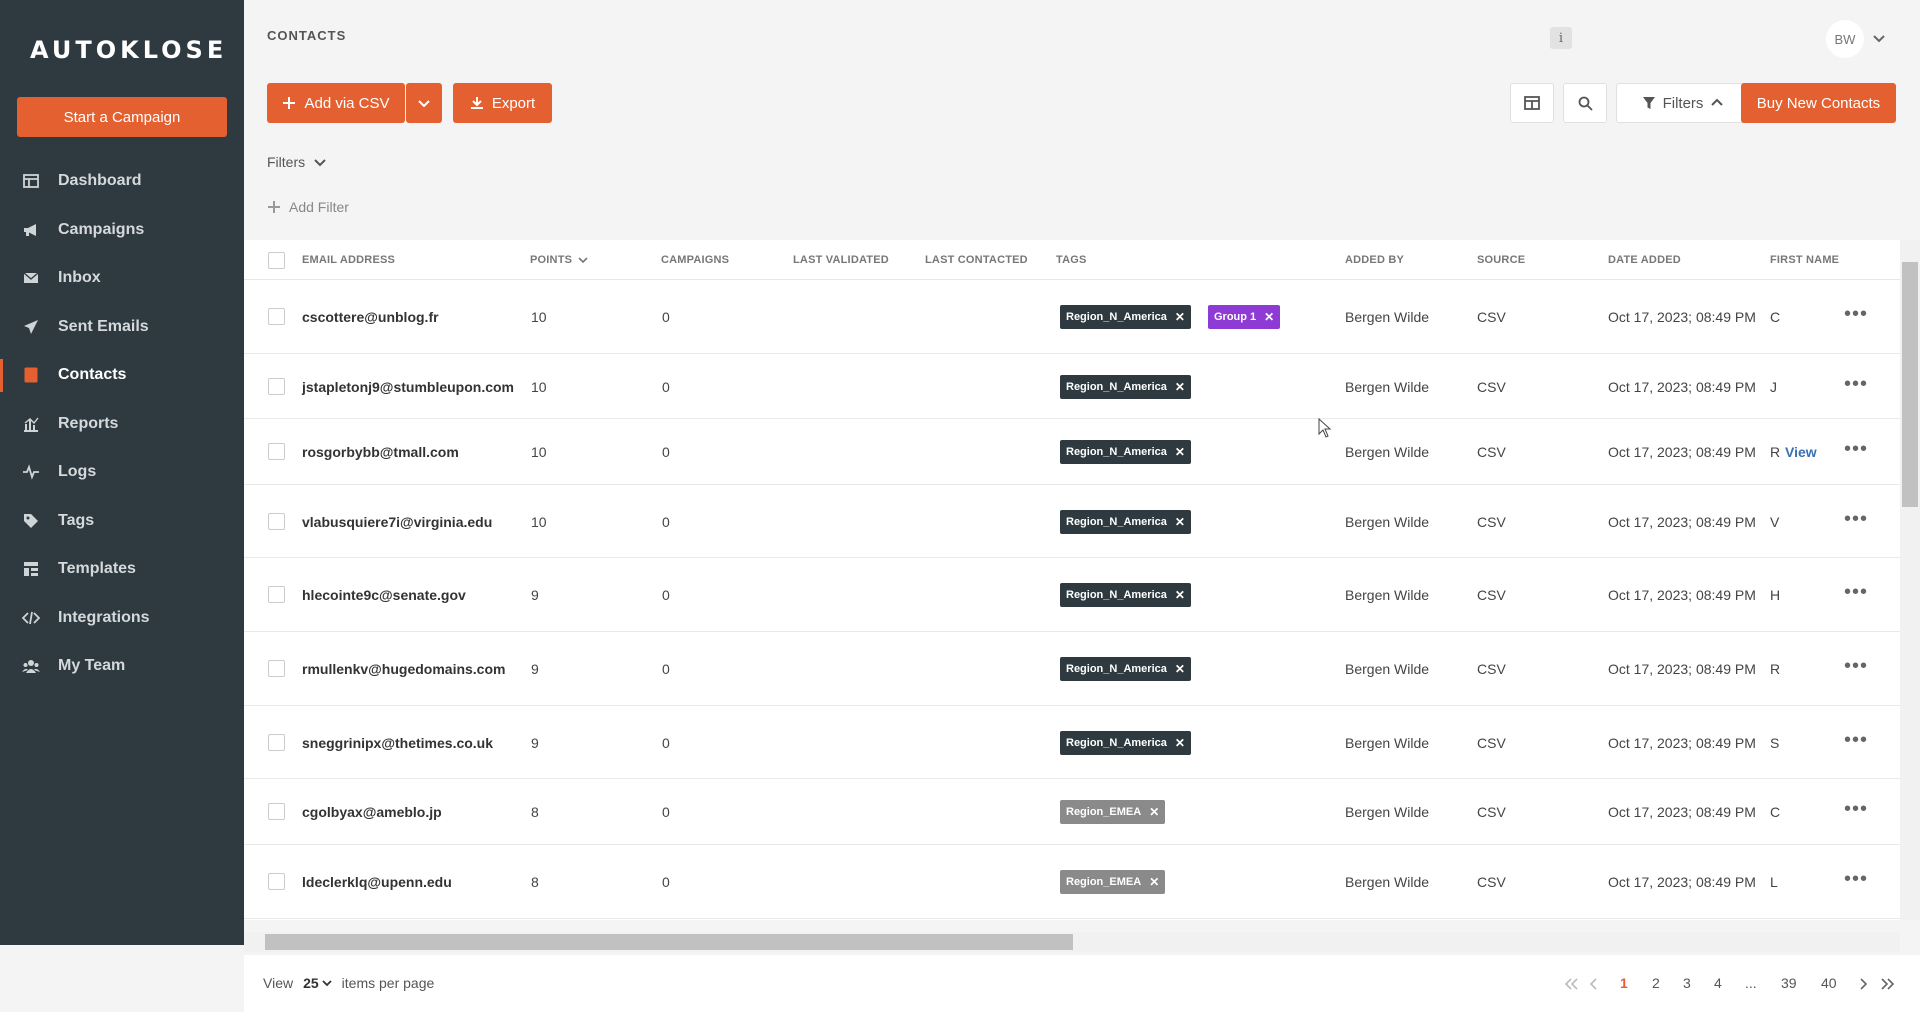 The width and height of the screenshot is (1920, 1012). What do you see at coordinates (1829, 983) in the screenshot?
I see `page-40-button: 40` at bounding box center [1829, 983].